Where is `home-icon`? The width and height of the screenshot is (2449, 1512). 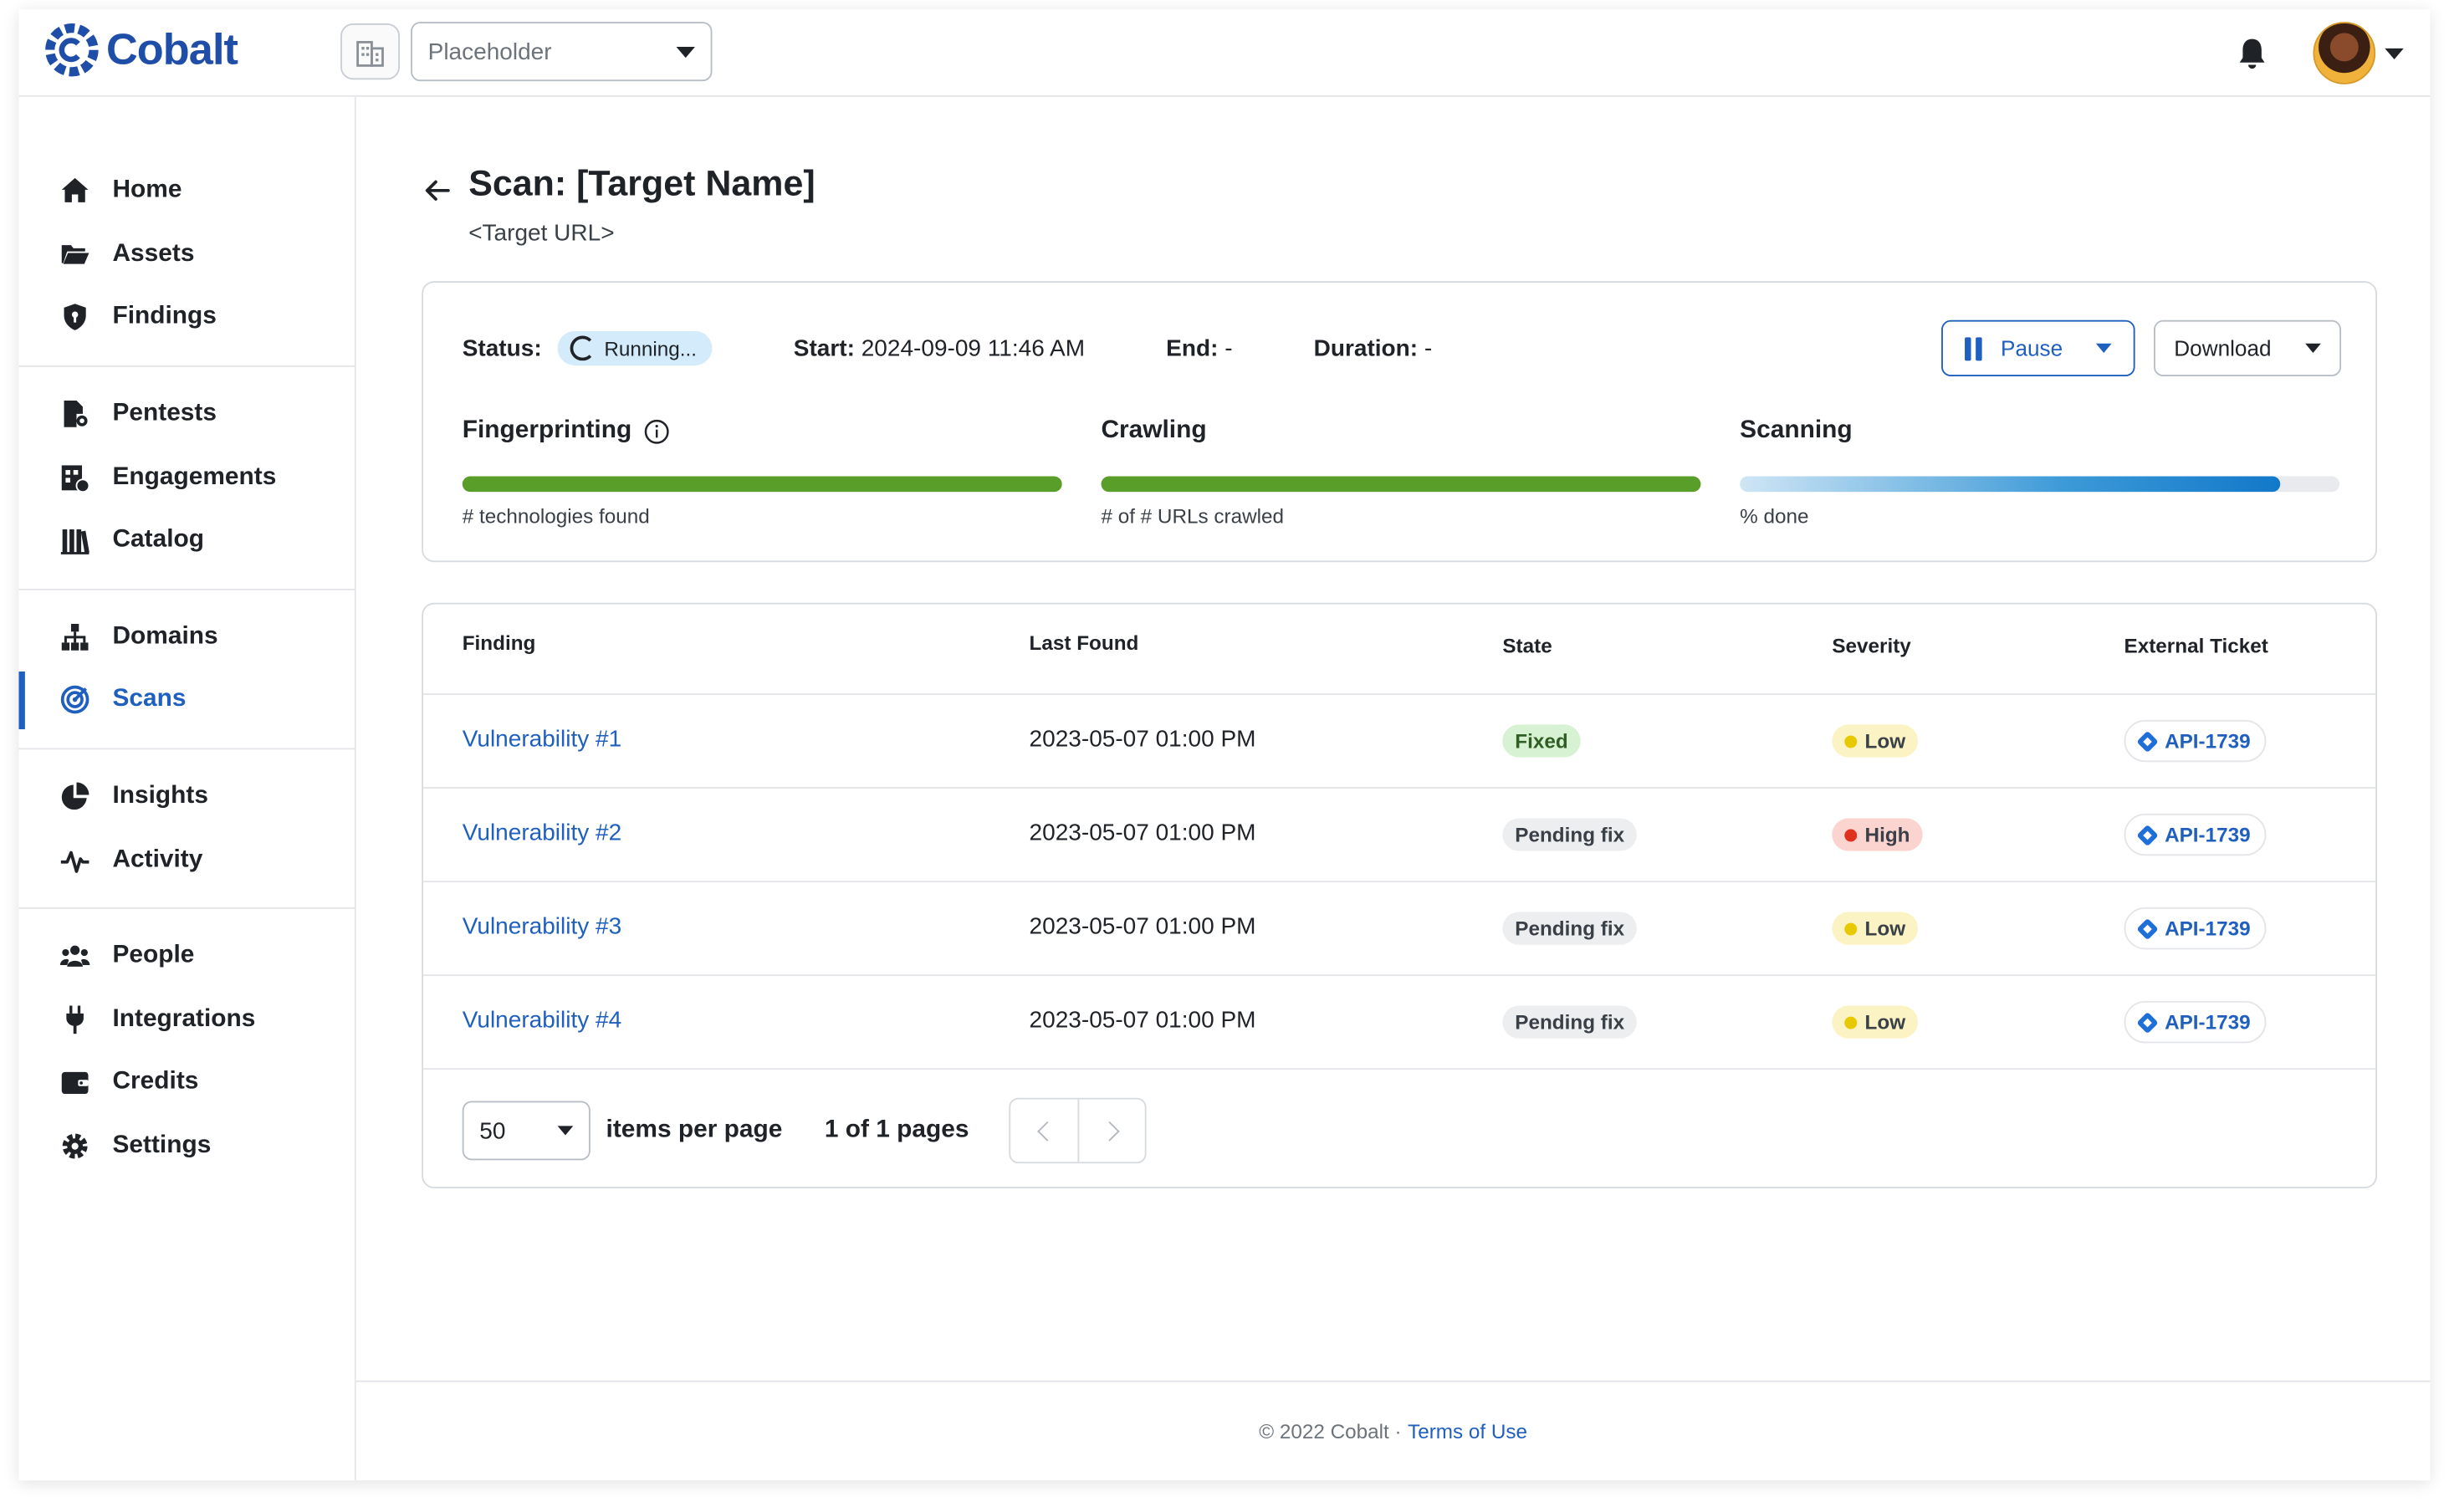 home-icon is located at coordinates (74, 191).